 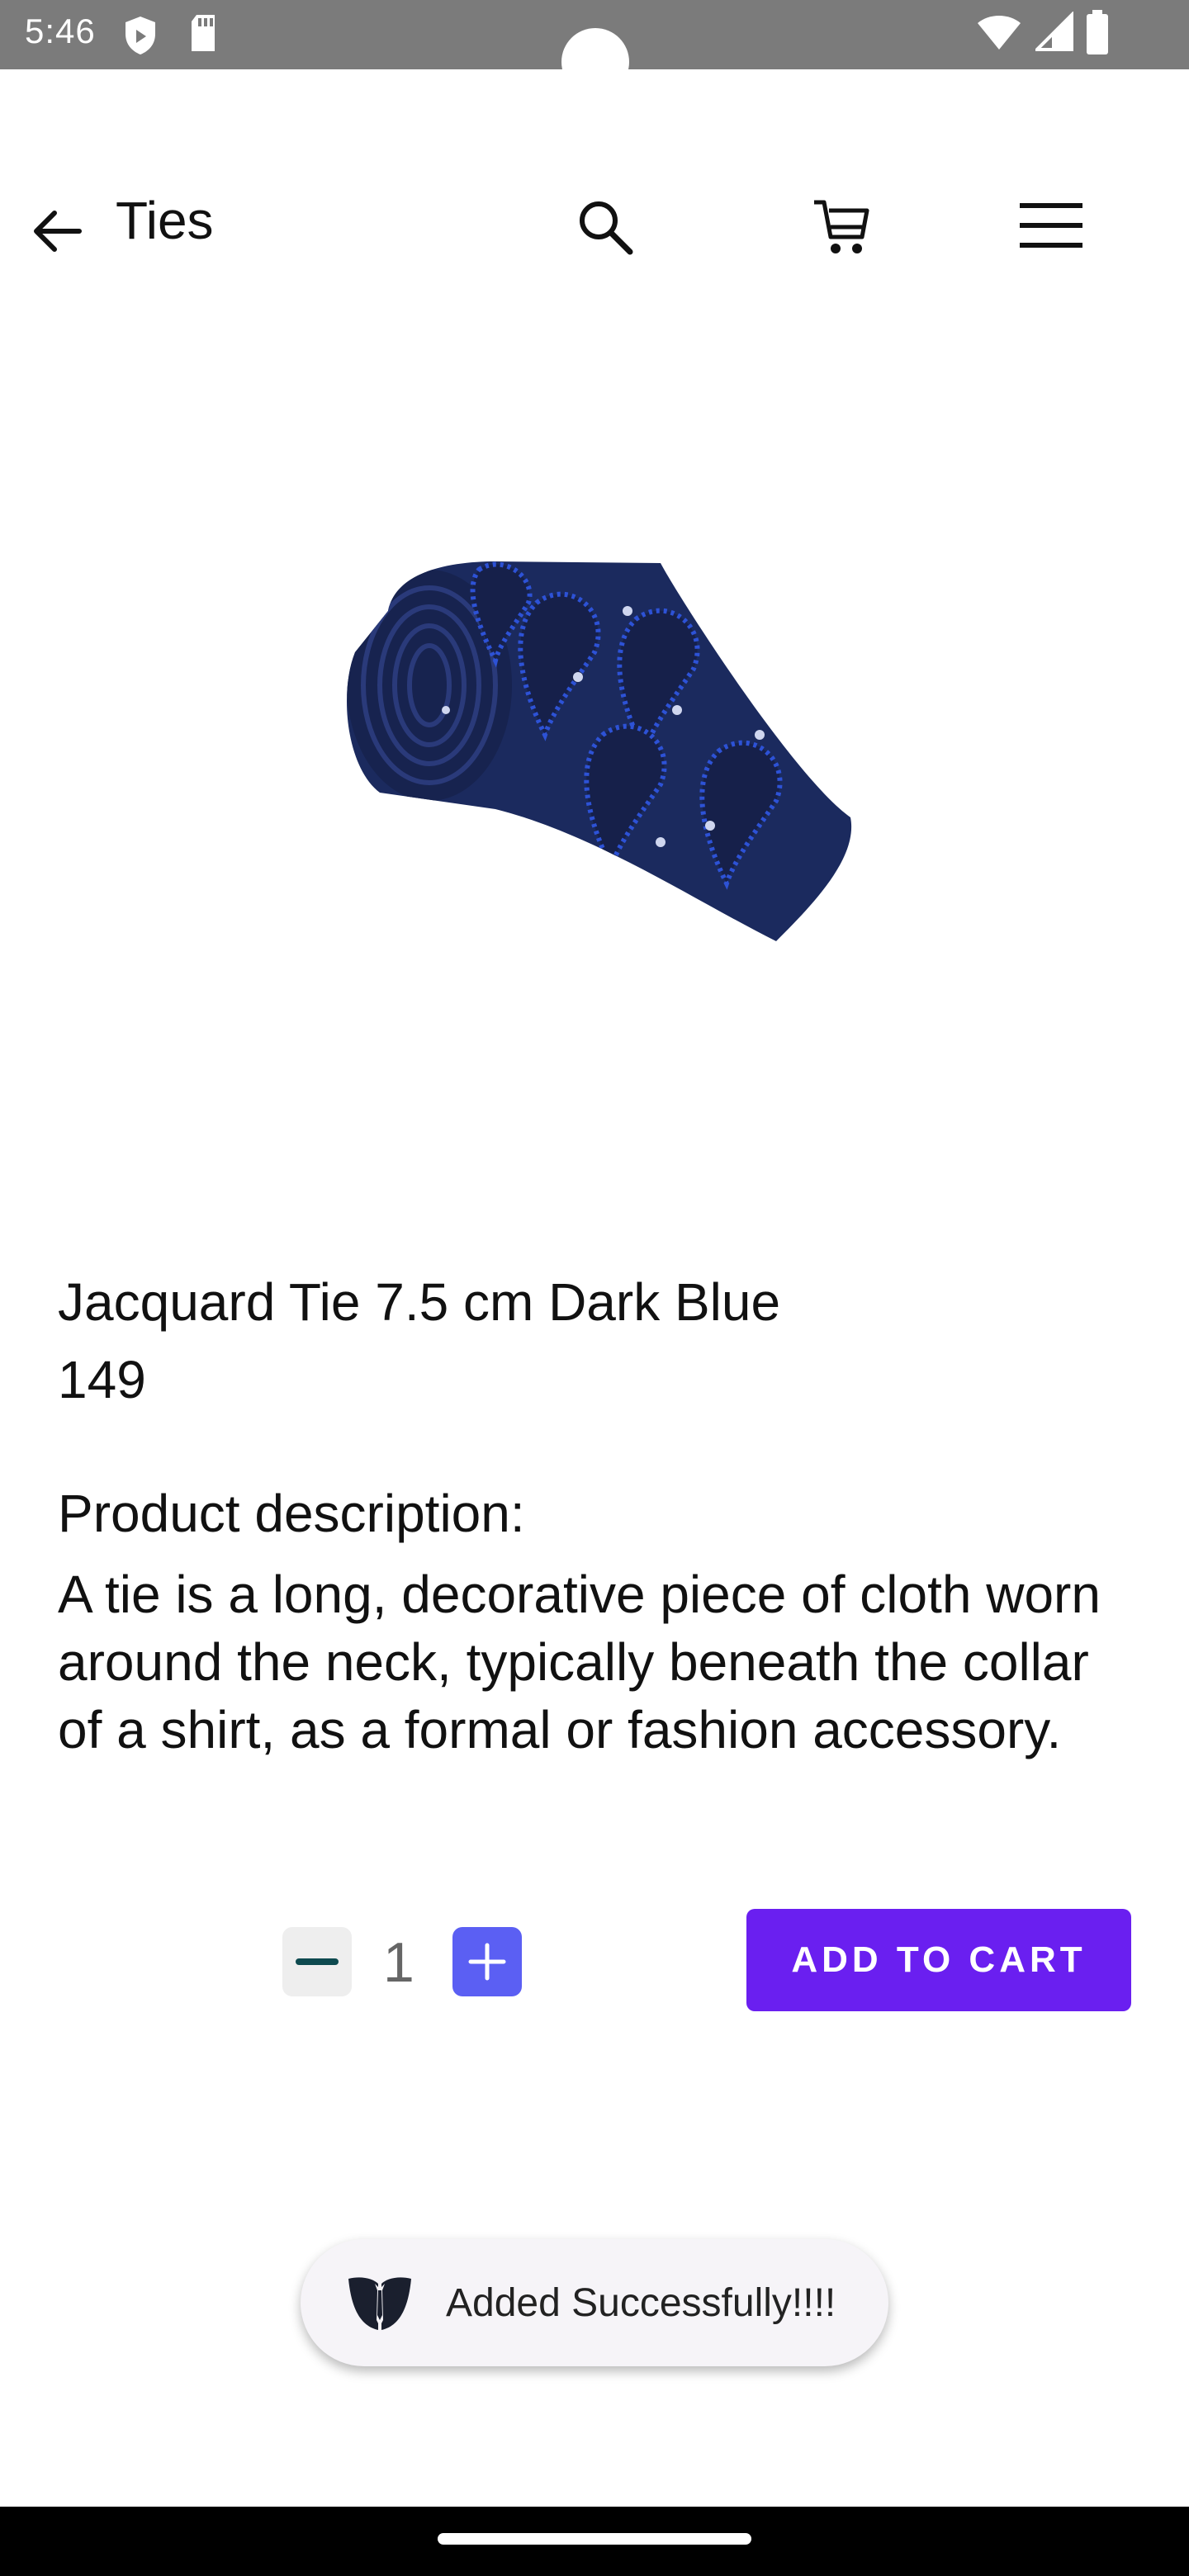 I want to click on search-button, so click(x=605, y=227).